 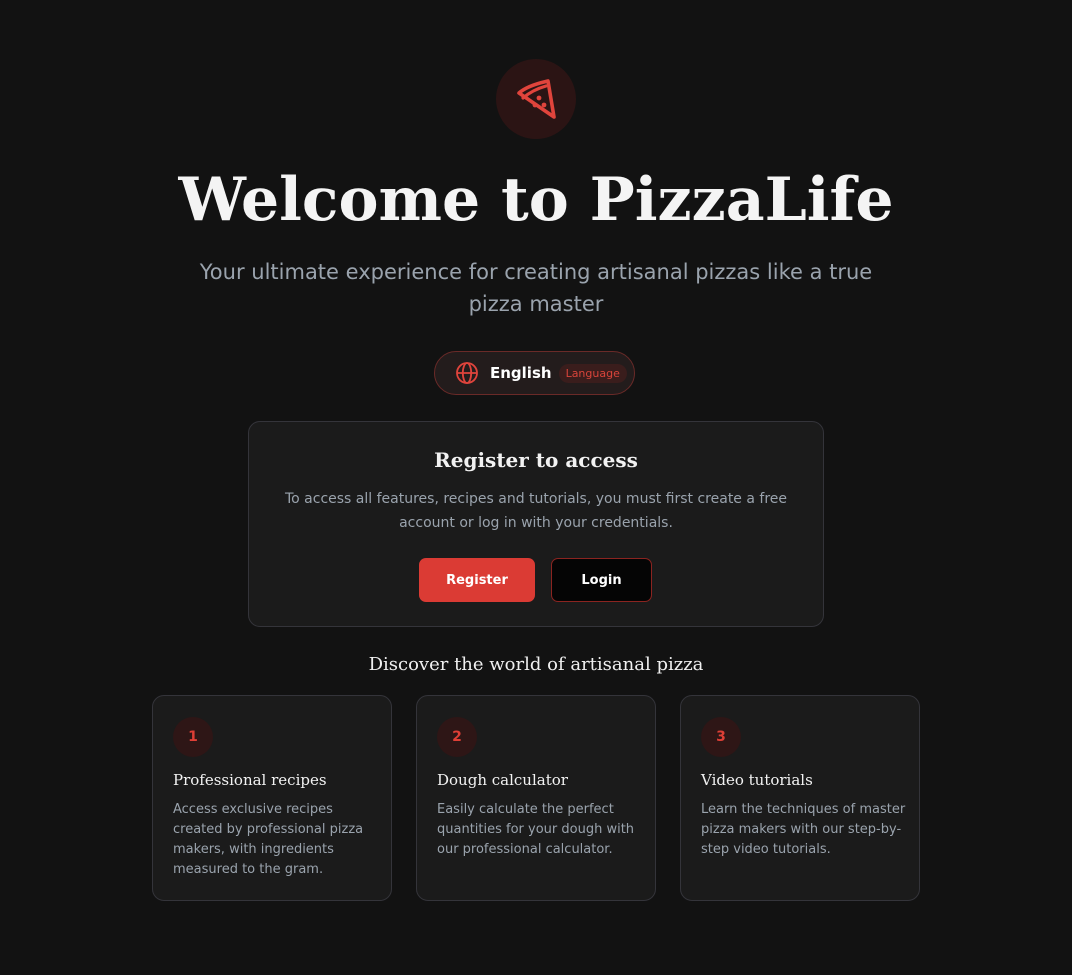 I want to click on login-button: Login, so click(x=601, y=580).